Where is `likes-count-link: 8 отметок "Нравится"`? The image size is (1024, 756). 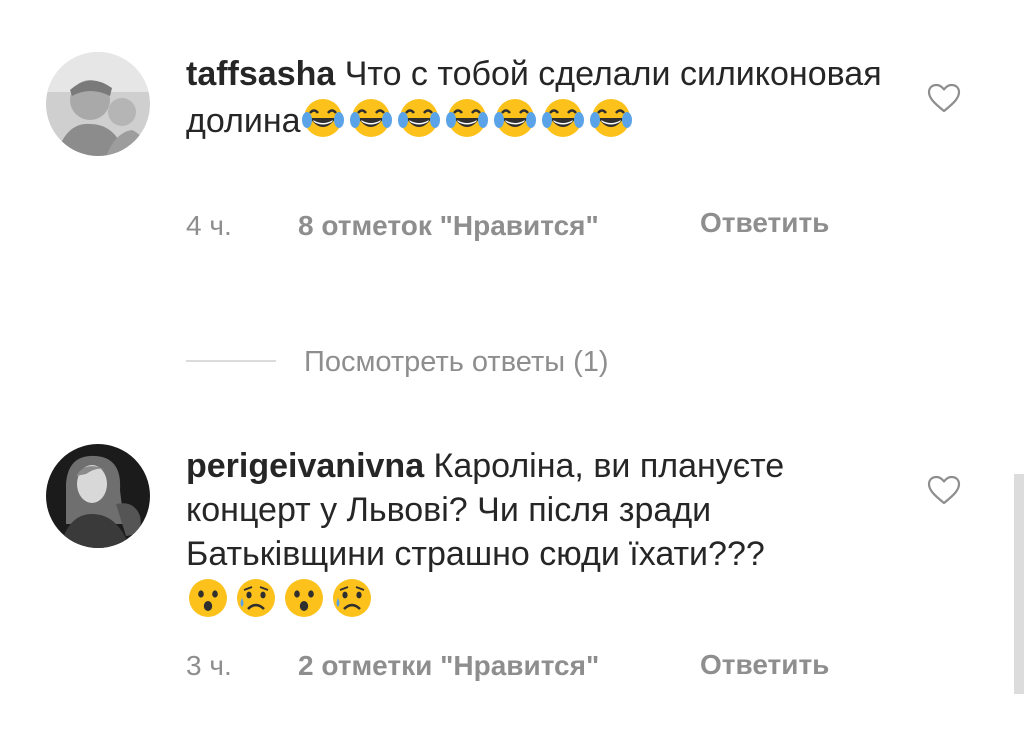
likes-count-link: 8 отметок "Нравится" is located at coordinates (448, 226).